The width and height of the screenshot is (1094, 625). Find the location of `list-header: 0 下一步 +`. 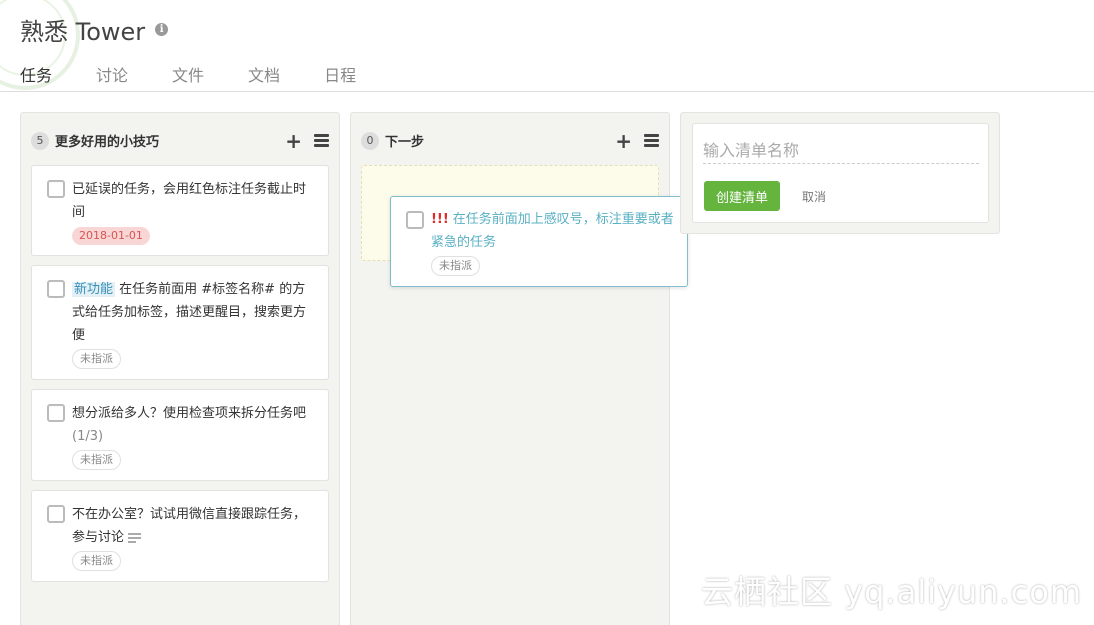

list-header: 0 下一步 + is located at coordinates (510, 133).